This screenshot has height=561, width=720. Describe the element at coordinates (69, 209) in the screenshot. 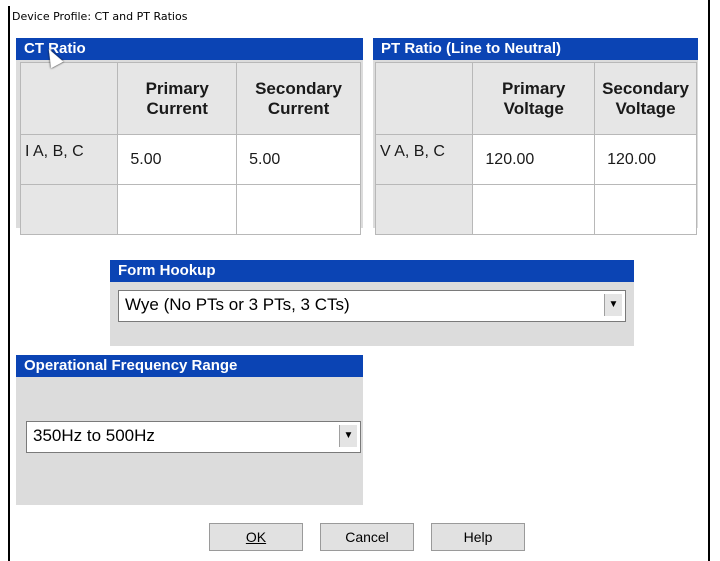

I see `ct-empty-label` at that location.